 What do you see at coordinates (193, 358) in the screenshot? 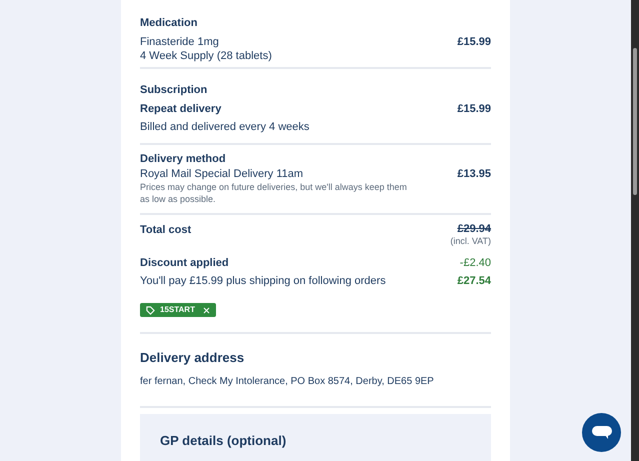
I see `section-heading: Delivery address` at bounding box center [193, 358].